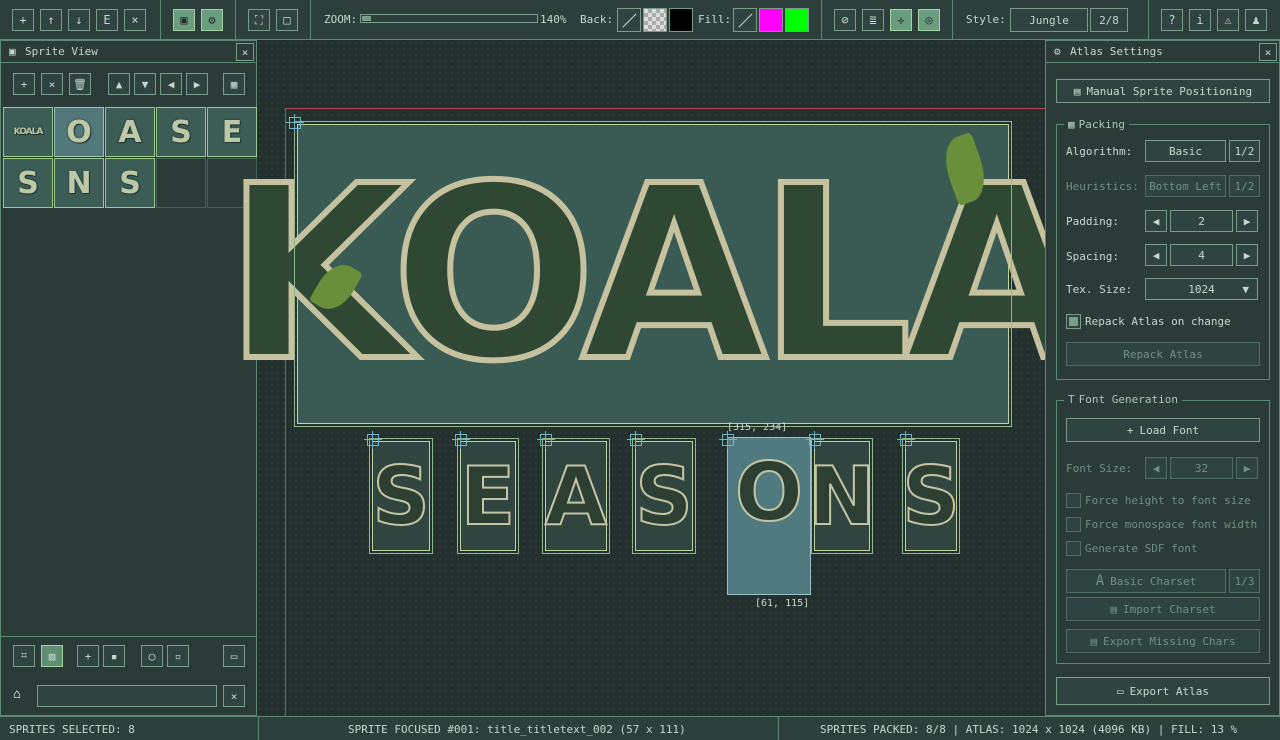 This screenshot has width=1280, height=740. Describe the element at coordinates (1172, 20) in the screenshot. I see `help-icon: ?` at that location.